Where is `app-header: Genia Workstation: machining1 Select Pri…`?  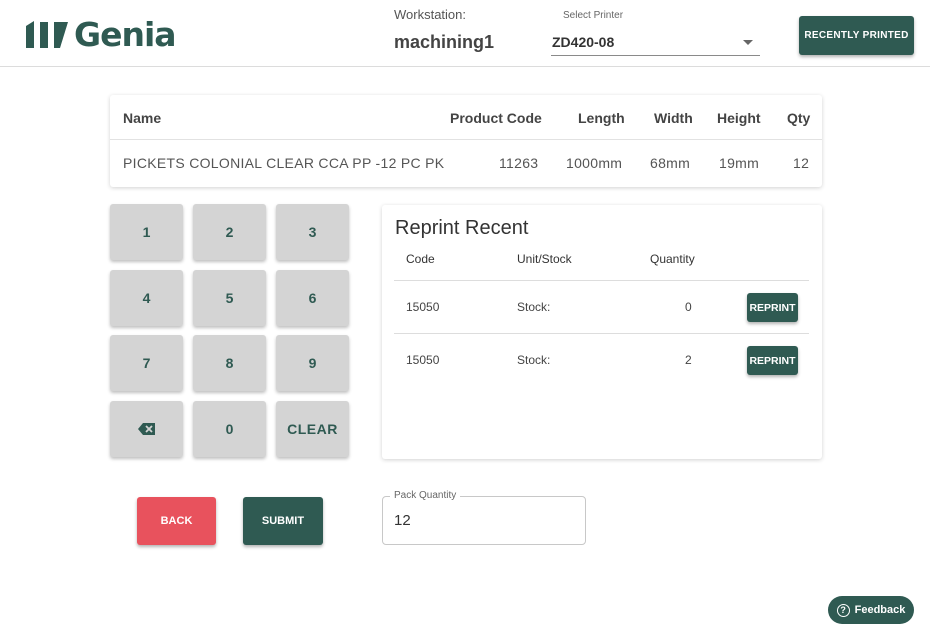
app-header: Genia Workstation: machining1 Select Pri… is located at coordinates (465, 33).